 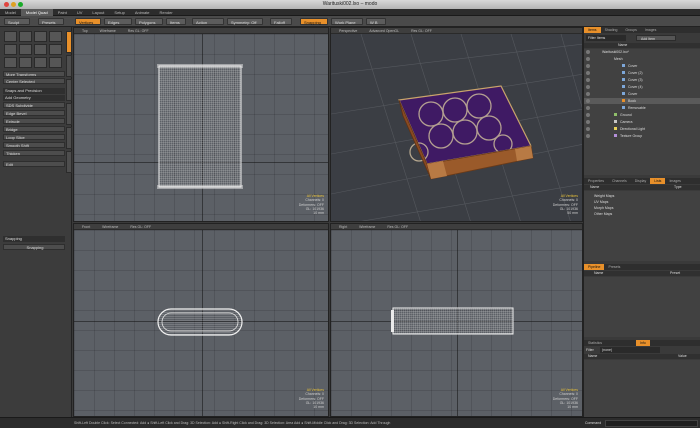 What do you see at coordinates (642, 108) in the screenshot?
I see `tree-item-removable: Removable` at bounding box center [642, 108].